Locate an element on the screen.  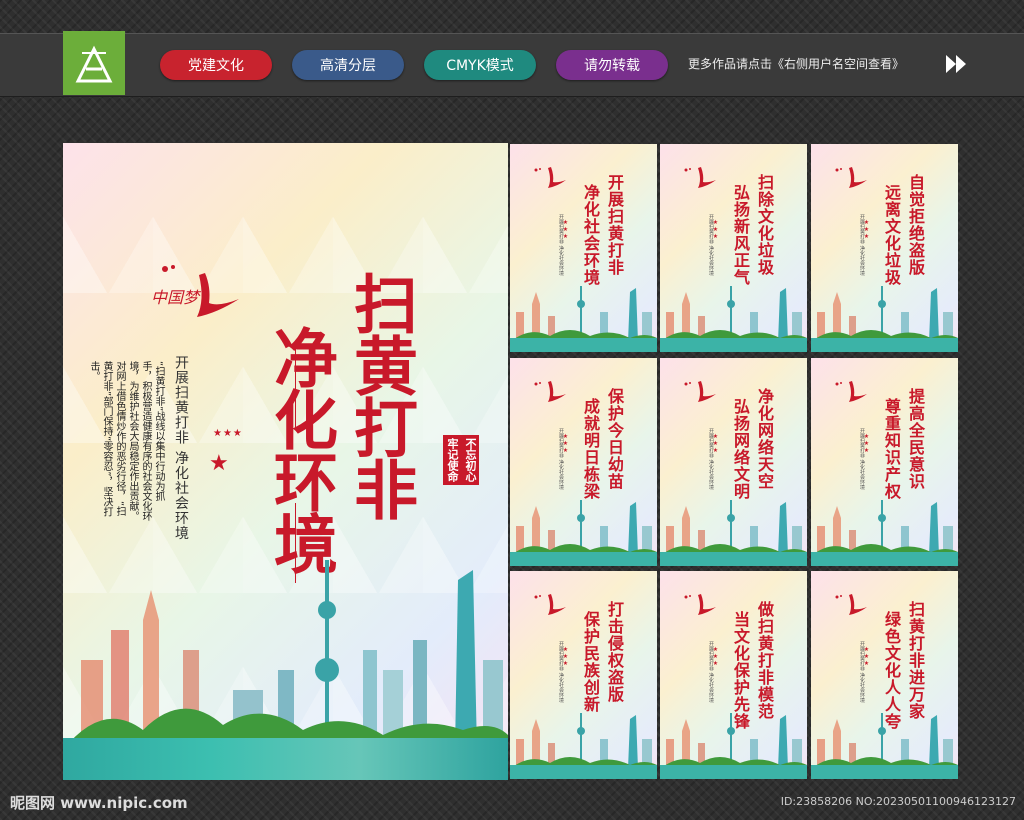
main-title-line2: 净化环境 is located at coordinates (300, 449).